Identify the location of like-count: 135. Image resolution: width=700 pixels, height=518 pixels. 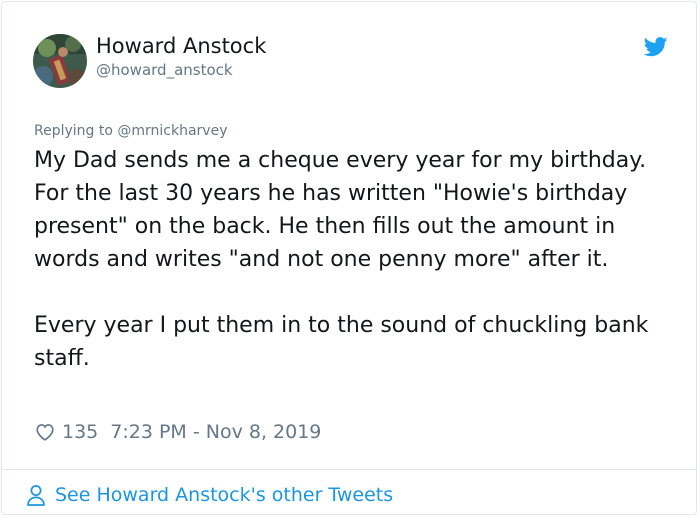
(80, 432).